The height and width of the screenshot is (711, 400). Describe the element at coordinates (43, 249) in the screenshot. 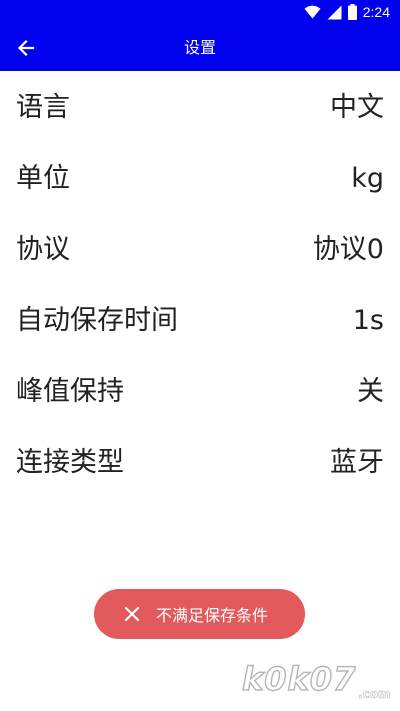

I see `setting-label: 协议` at that location.